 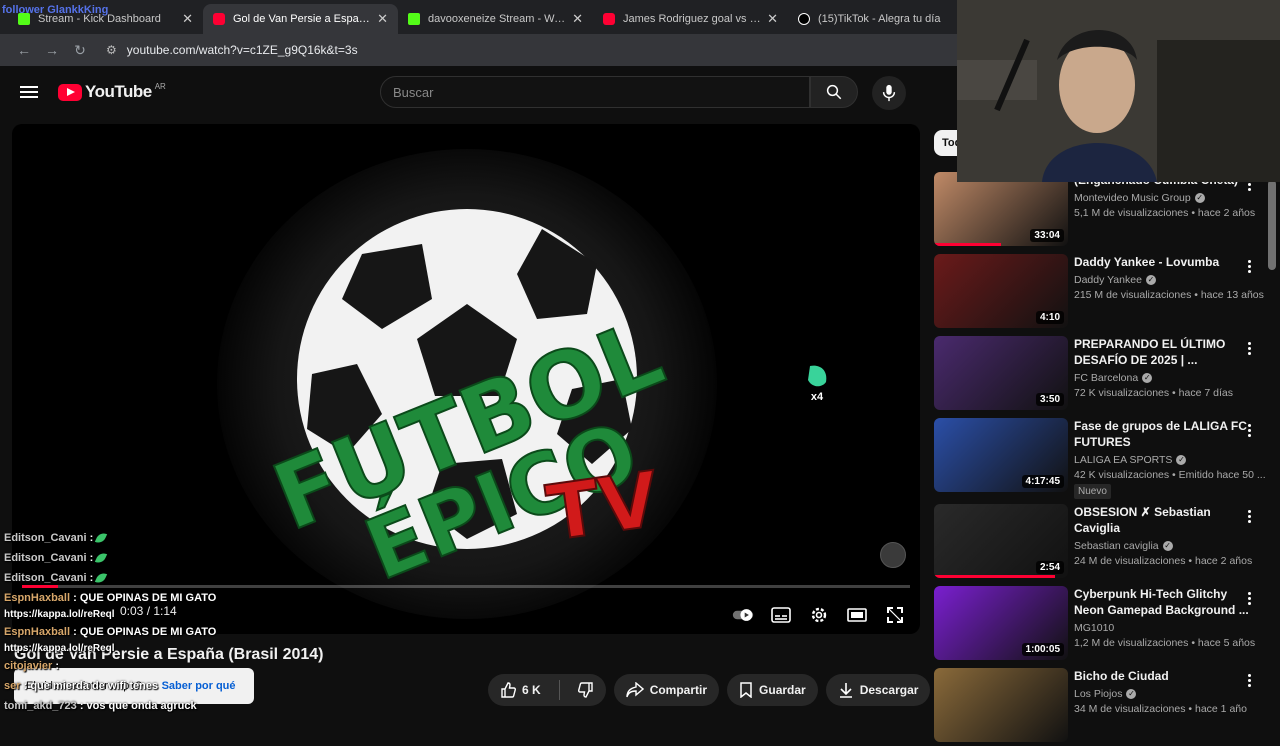 I want to click on tab-label: (15)TikTok - Alegra tu día, so click(x=879, y=19).